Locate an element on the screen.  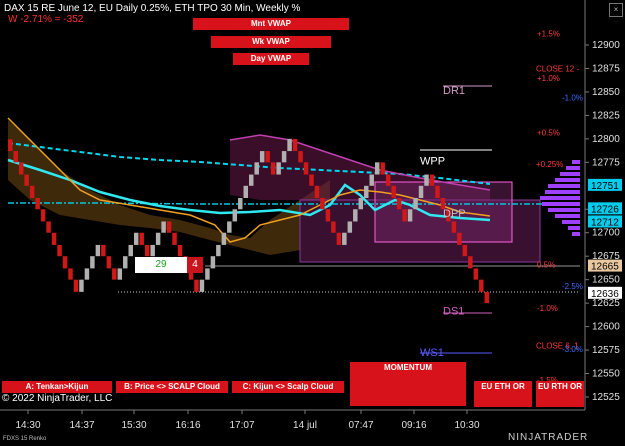
monthly-vwap-button: Mnt VWAP is located at coordinates (271, 24).